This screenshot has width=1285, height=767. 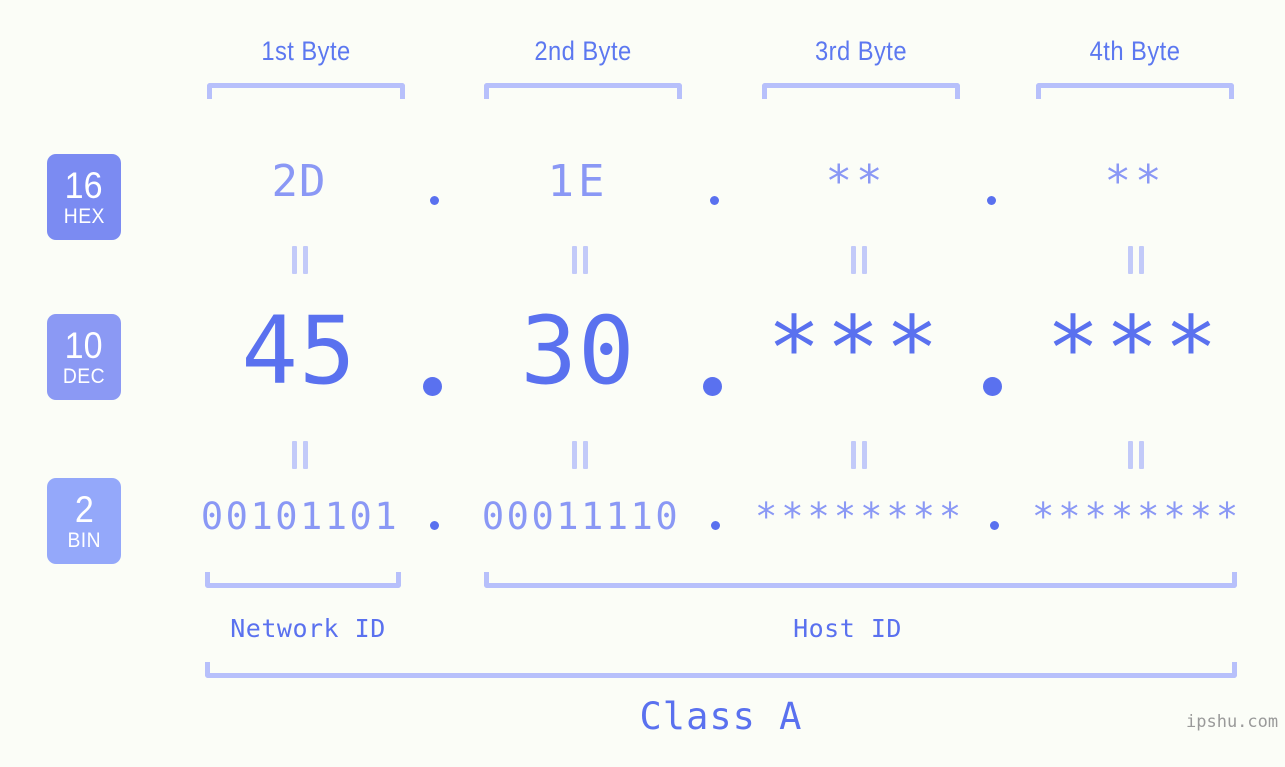 What do you see at coordinates (1137, 516) in the screenshot?
I see `bin-byte-4-value: ********` at bounding box center [1137, 516].